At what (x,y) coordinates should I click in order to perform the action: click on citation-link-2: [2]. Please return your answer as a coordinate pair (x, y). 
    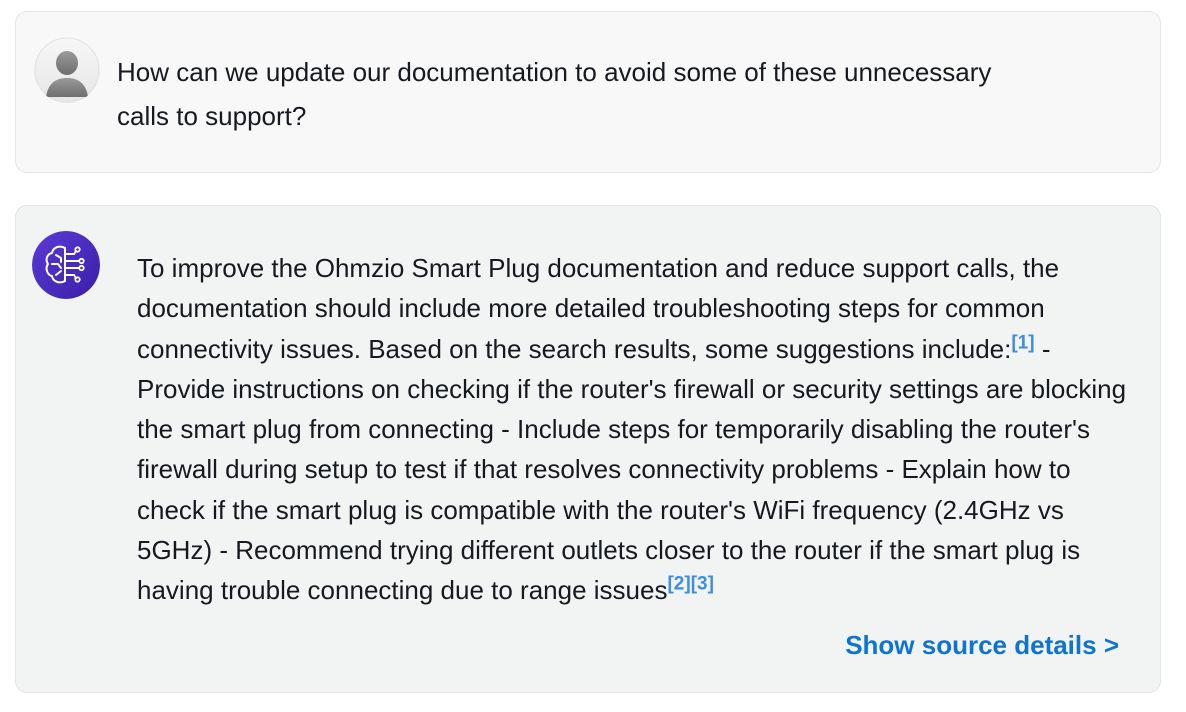
    Looking at the image, I should click on (678, 584).